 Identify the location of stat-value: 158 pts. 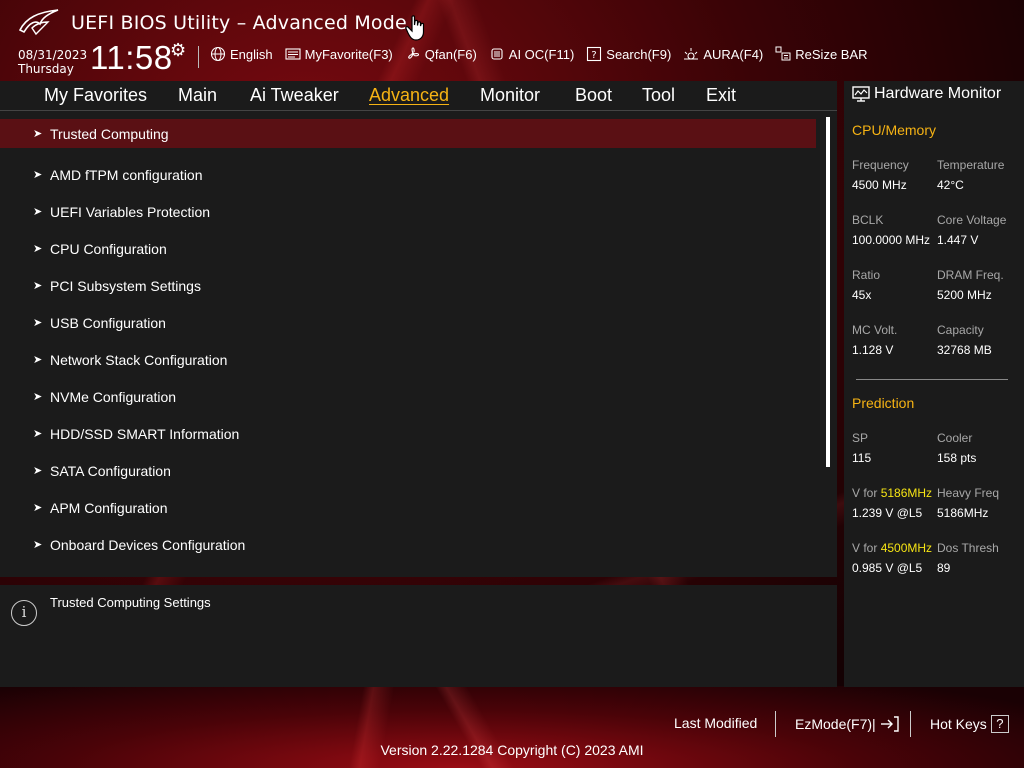
(957, 458).